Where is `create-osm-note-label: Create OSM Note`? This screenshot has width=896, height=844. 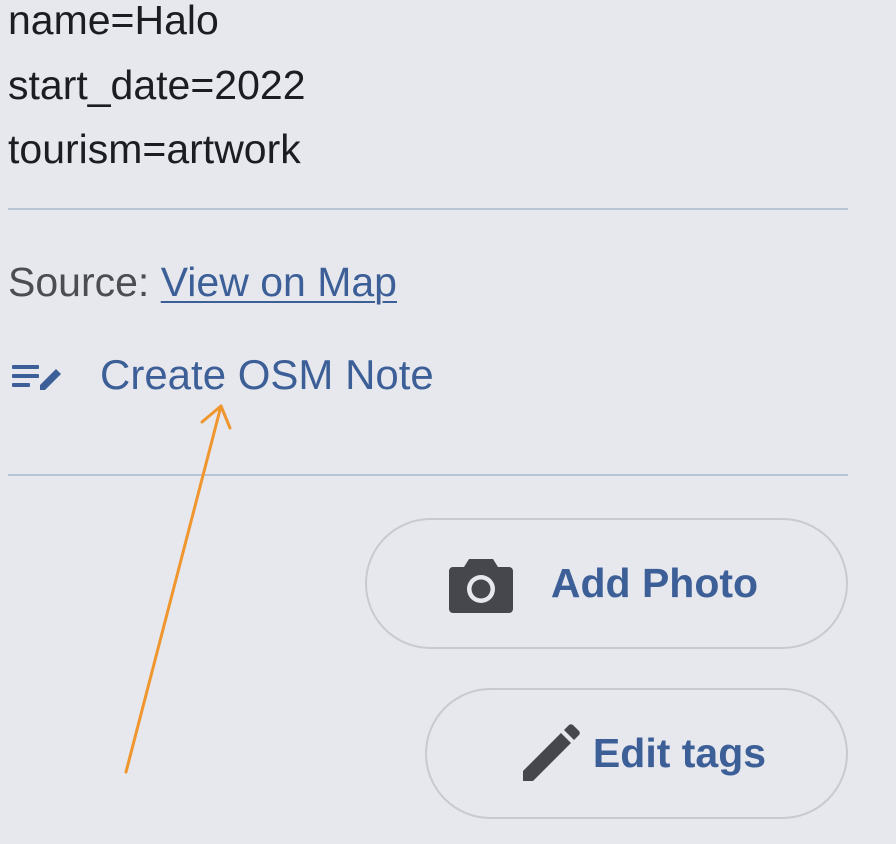
create-osm-note-label: Create OSM Note is located at coordinates (267, 374).